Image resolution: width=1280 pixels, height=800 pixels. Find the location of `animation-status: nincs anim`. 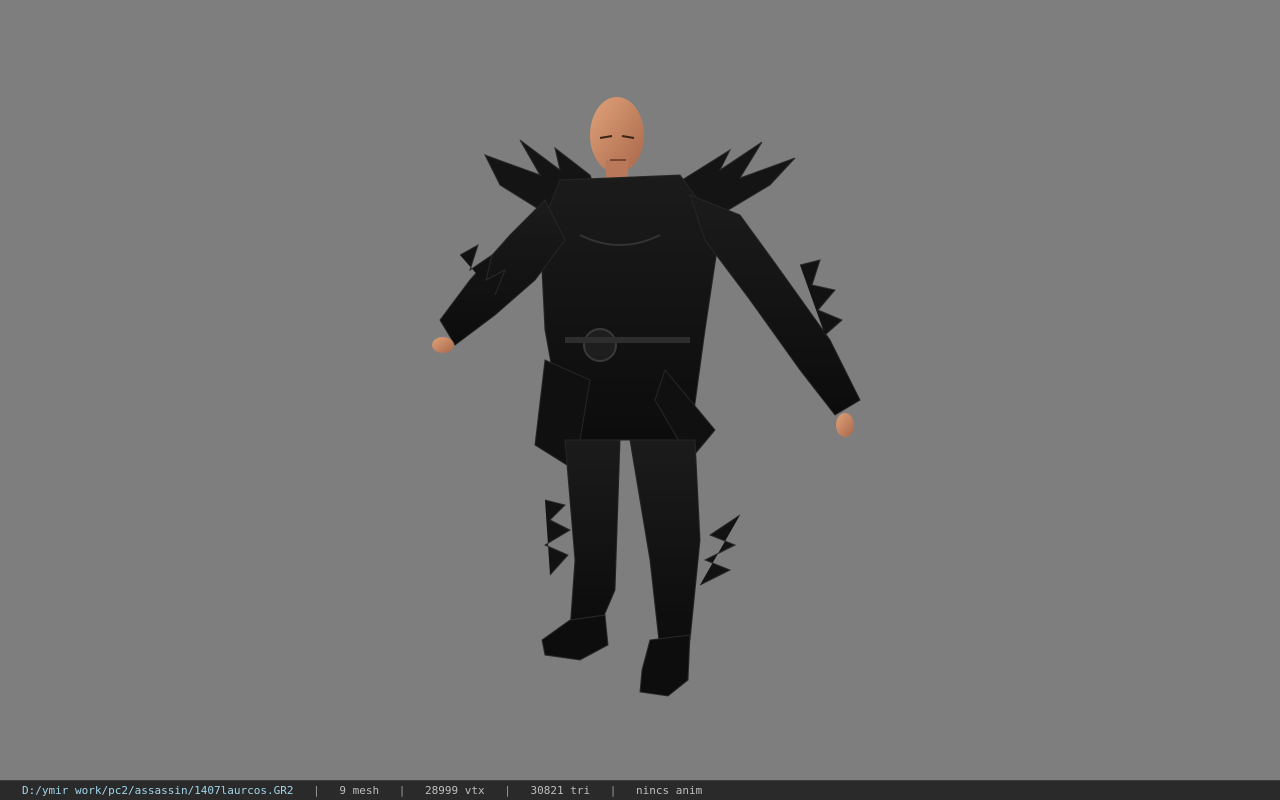

animation-status: nincs anim is located at coordinates (669, 790).